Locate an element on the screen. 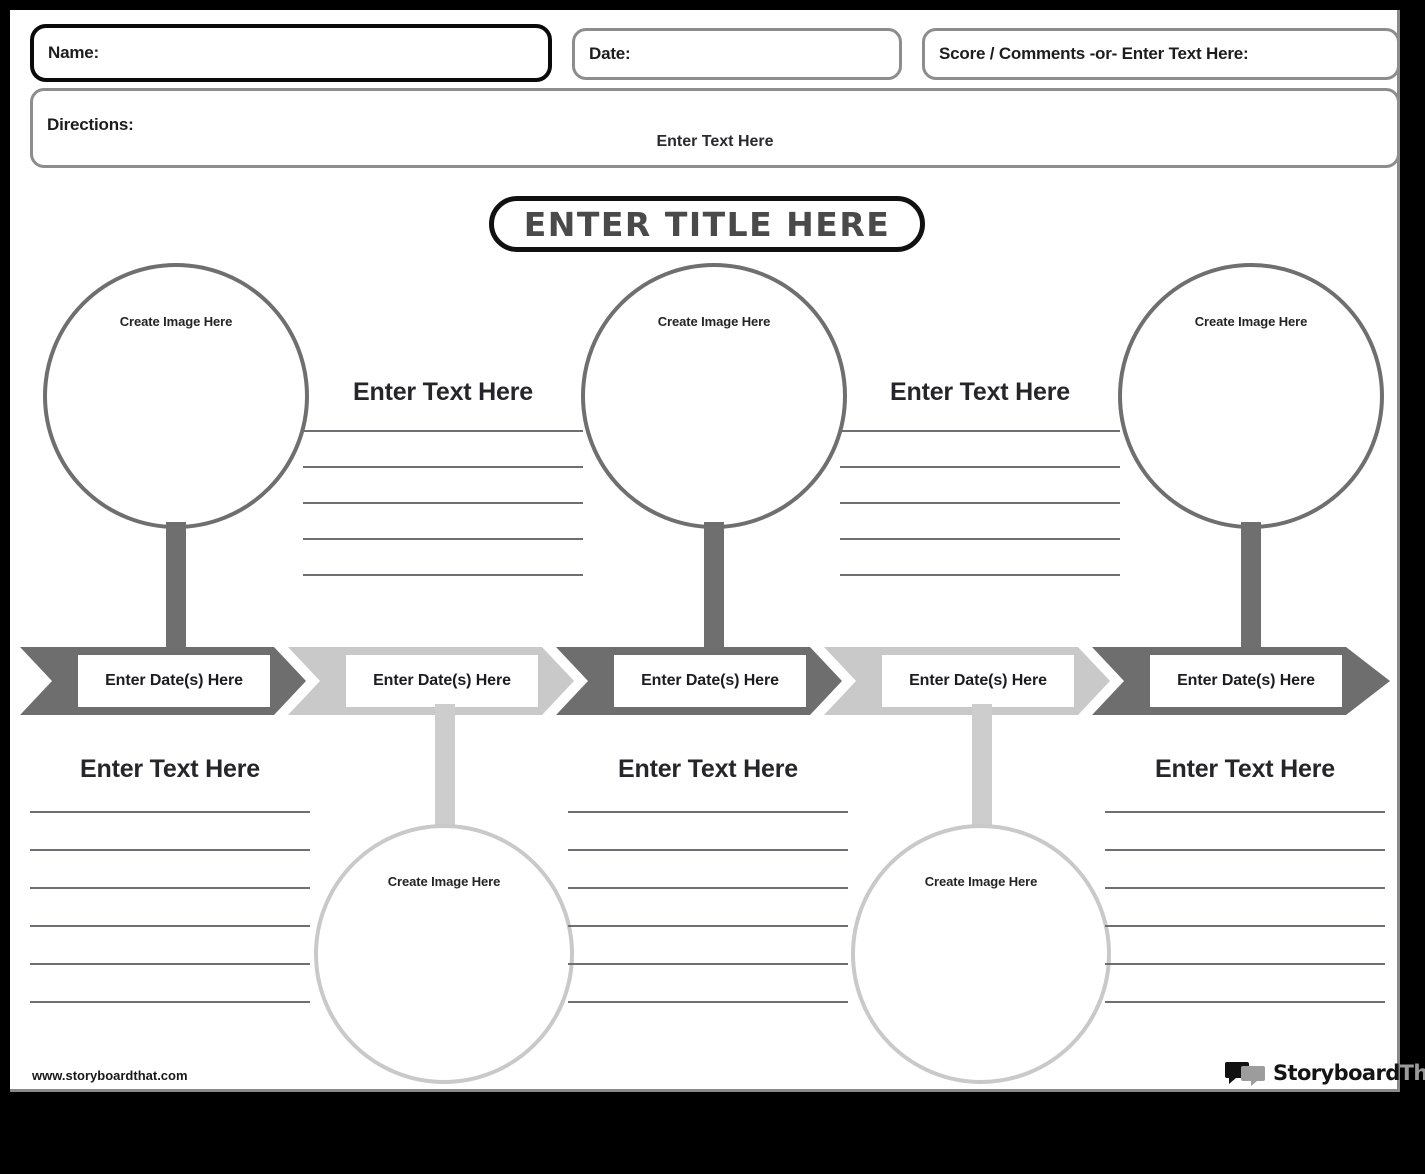 Image resolution: width=1425 pixels, height=1174 pixels. brand-secondary: That is located at coordinates (1412, 1073).